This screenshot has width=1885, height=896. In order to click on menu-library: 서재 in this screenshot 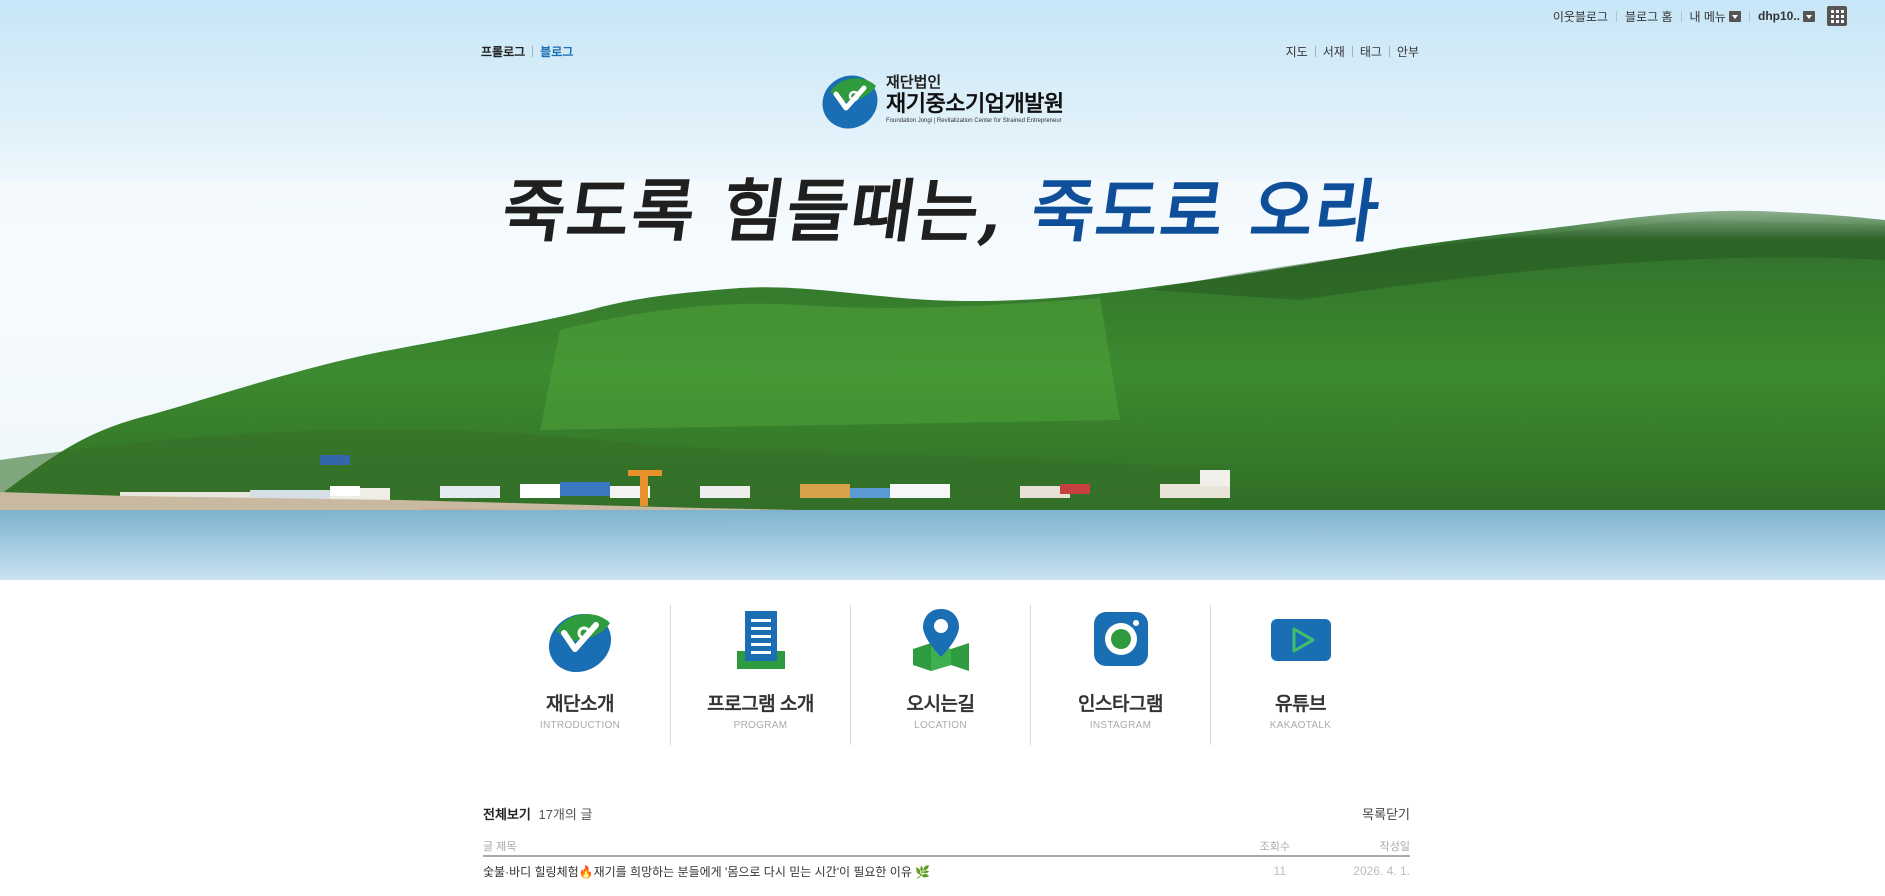, I will do `click(1334, 51)`.